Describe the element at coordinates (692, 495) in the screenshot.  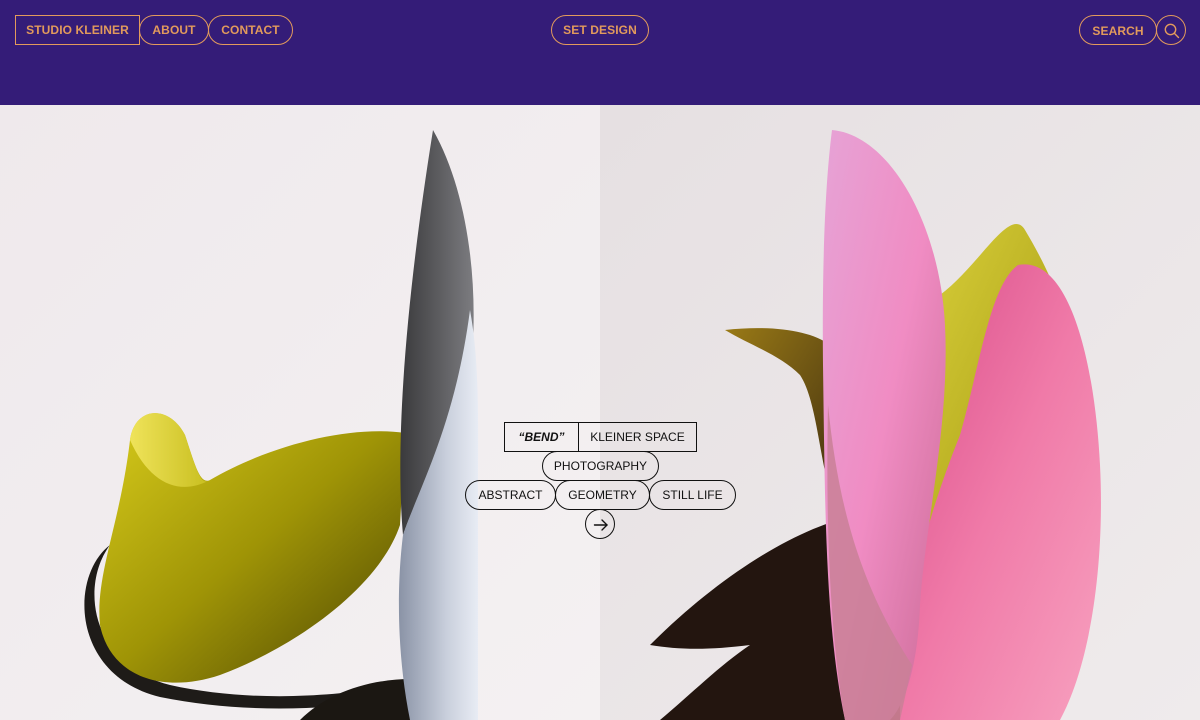
I see `tag-still-life: STILL LIFE` at that location.